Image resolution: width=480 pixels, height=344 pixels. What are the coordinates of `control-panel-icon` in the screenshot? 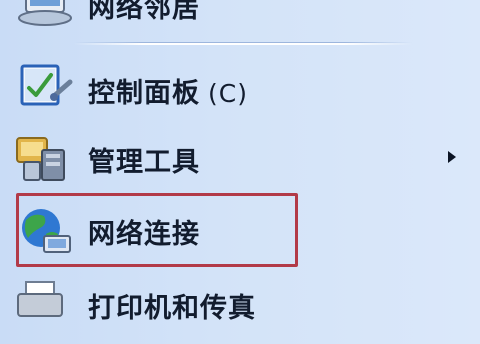 It's located at (46, 85).